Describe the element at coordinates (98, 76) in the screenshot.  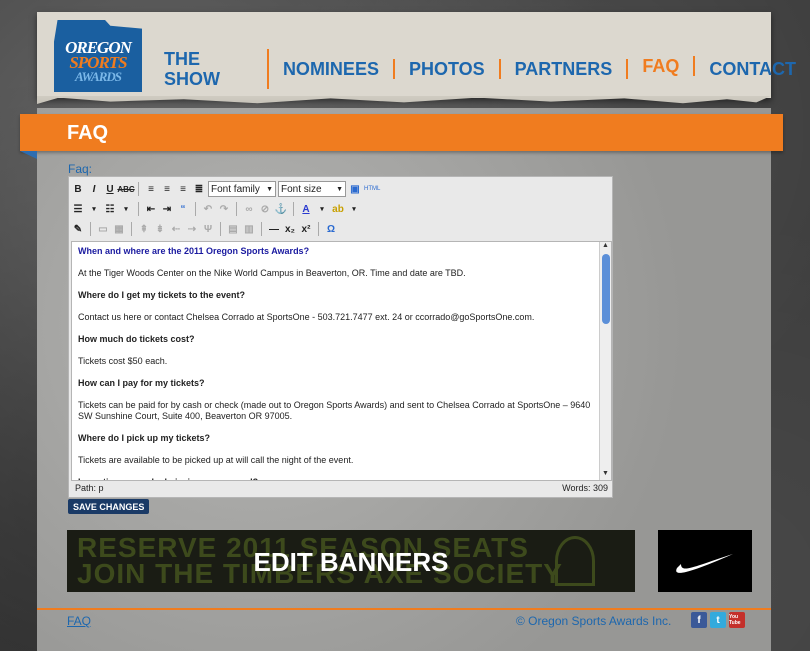
I see `logo-line-3: AWARDS` at that location.